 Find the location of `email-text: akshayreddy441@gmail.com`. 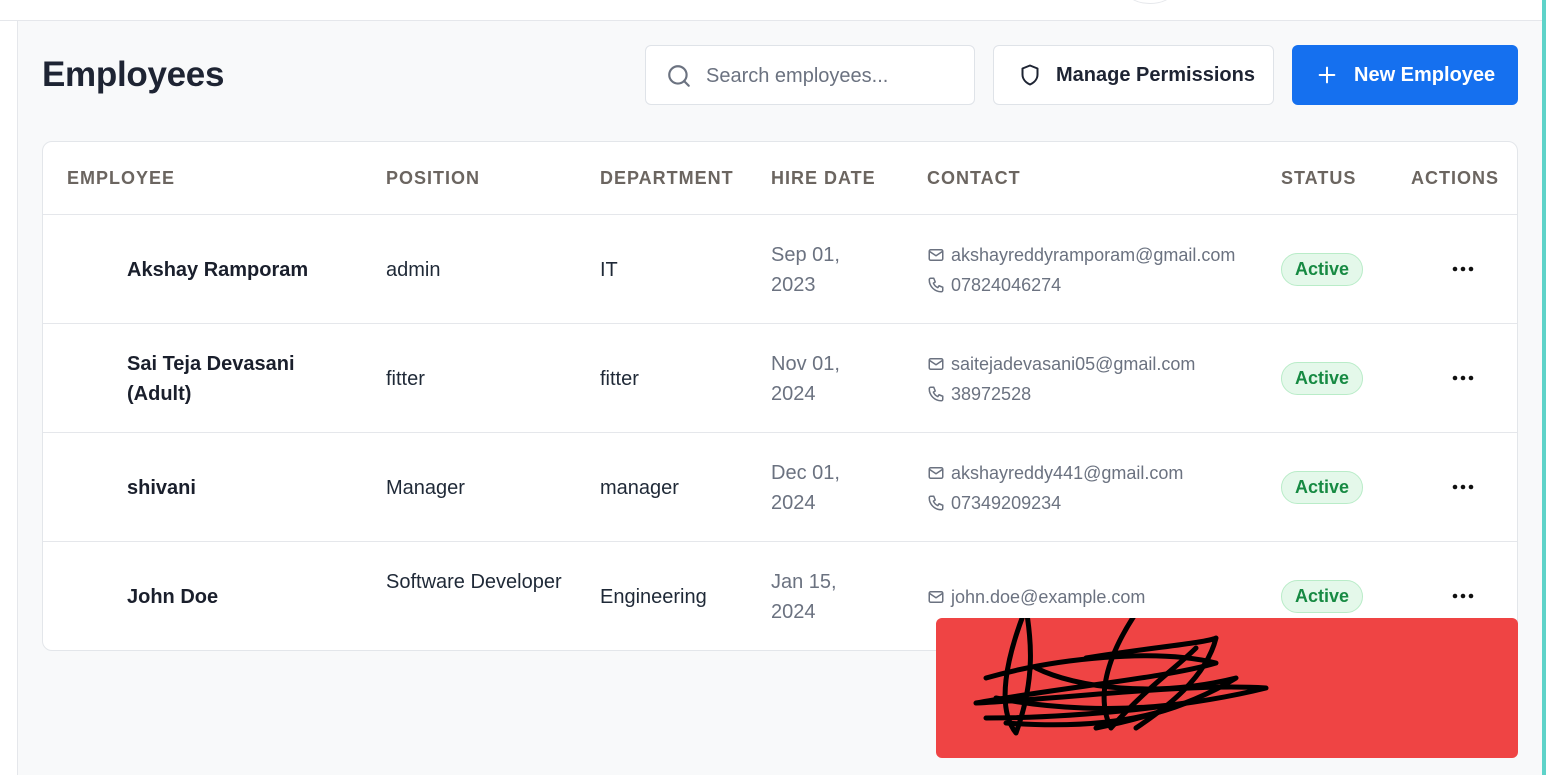

email-text: akshayreddy441@gmail.com is located at coordinates (1067, 473).